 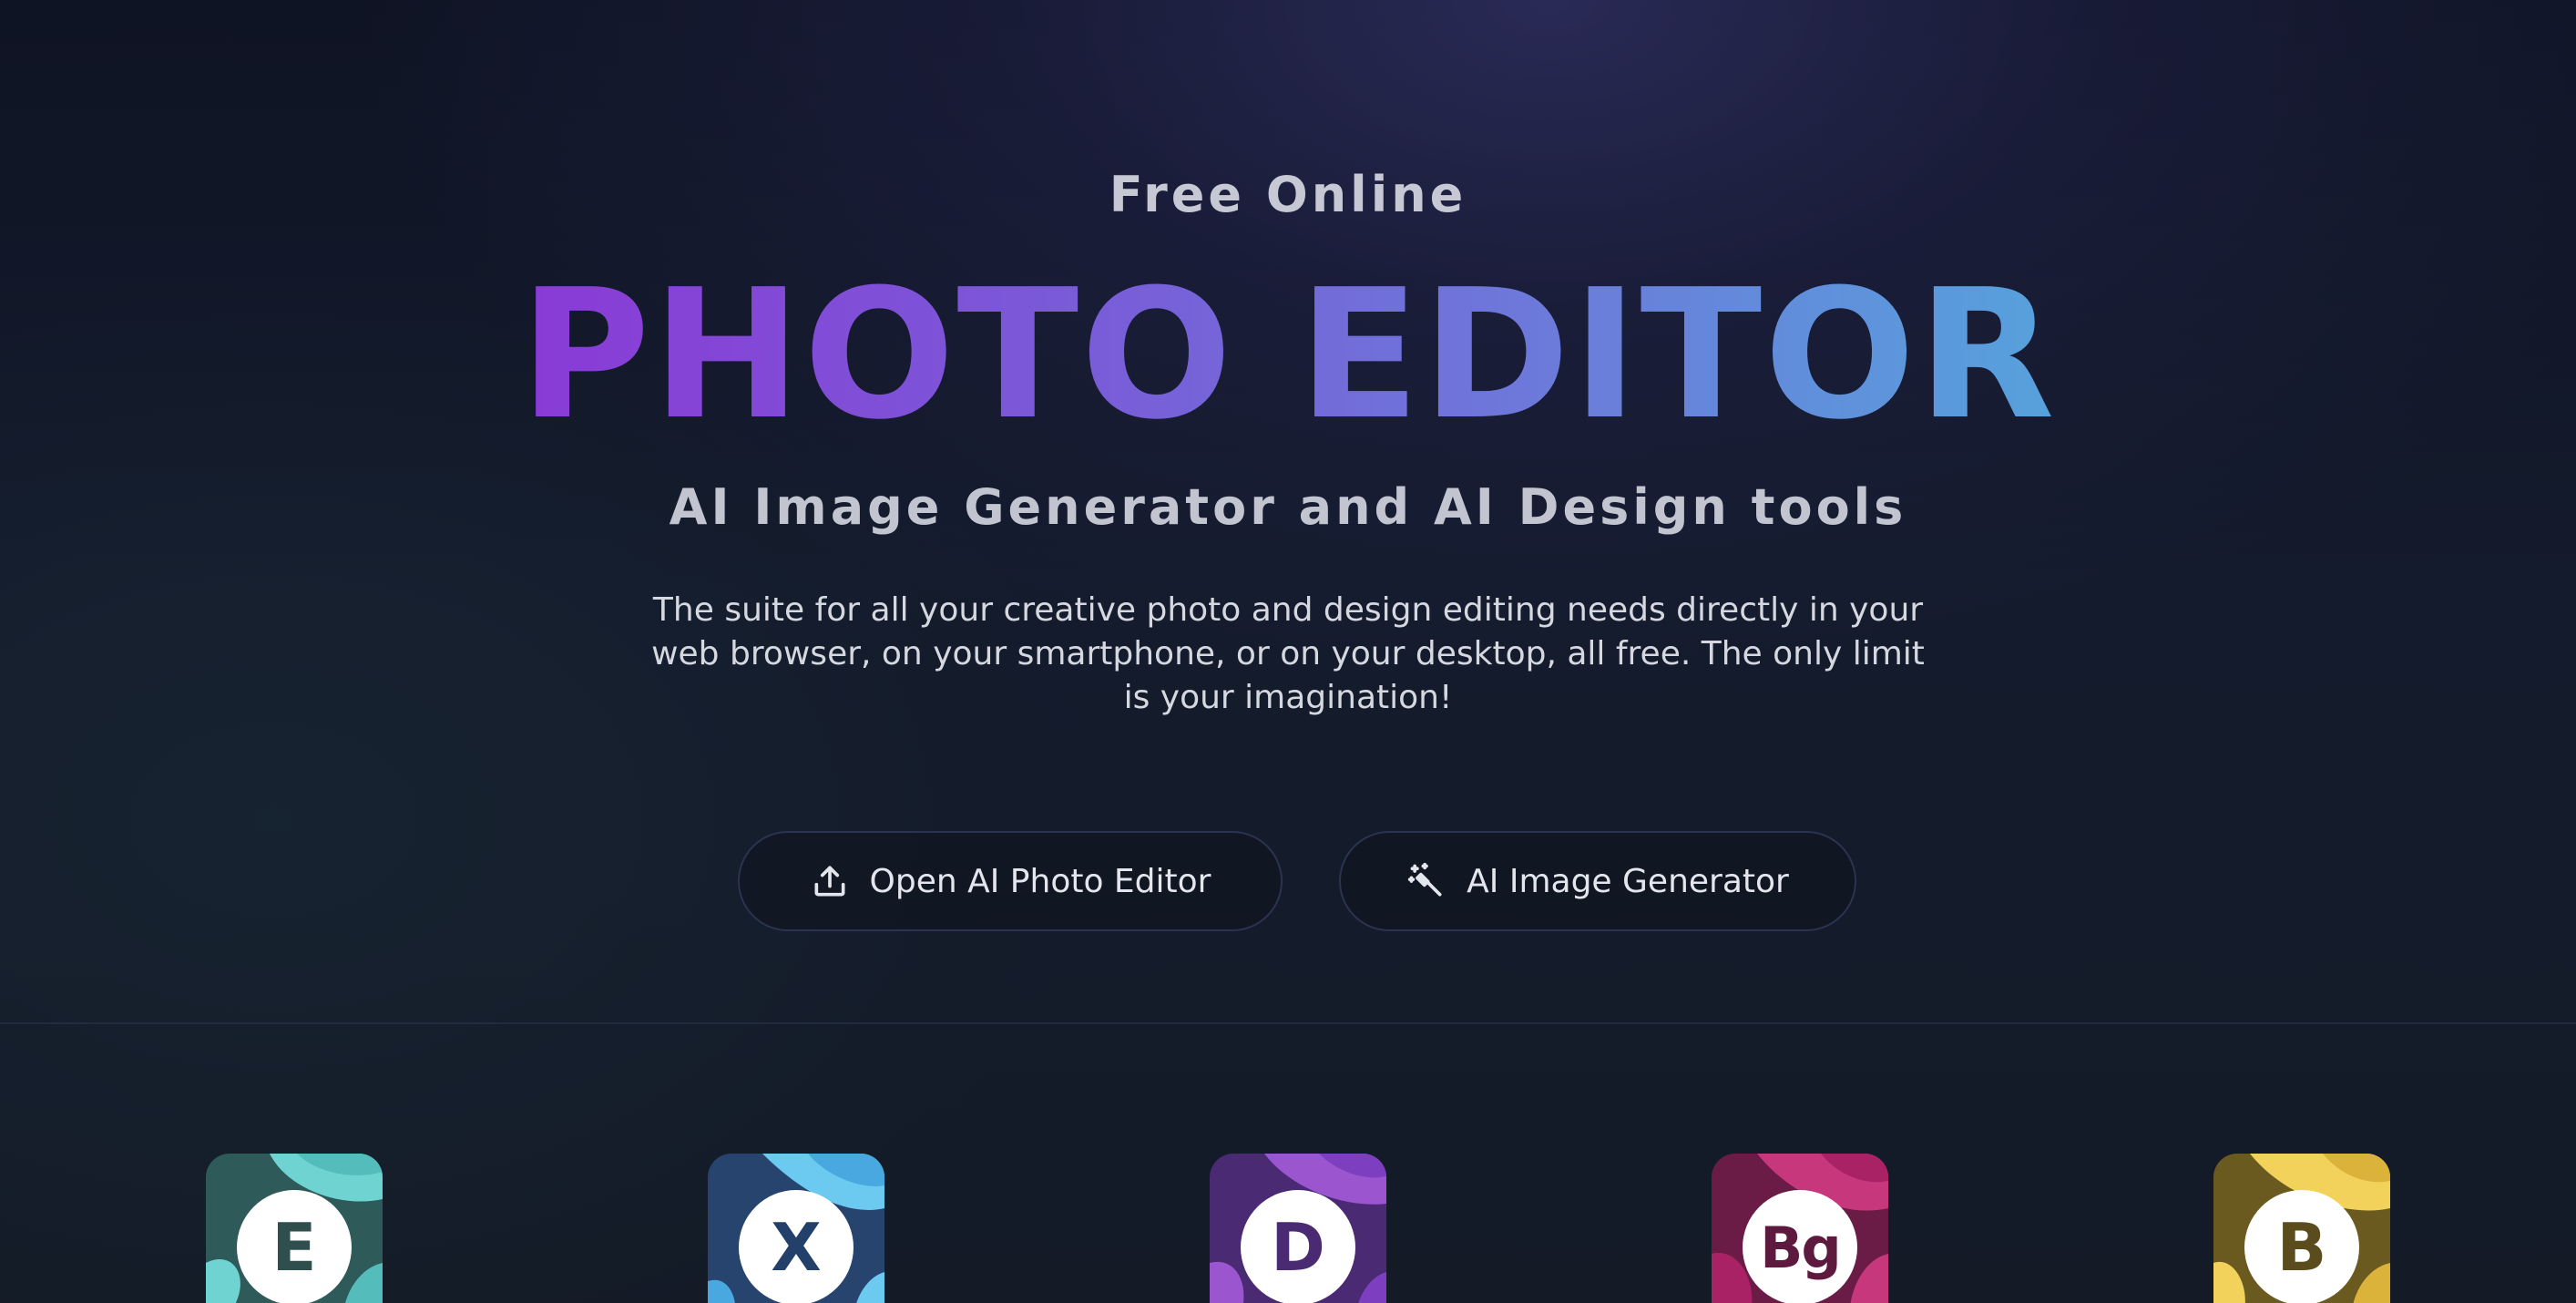 What do you see at coordinates (294, 1246) in the screenshot?
I see `app-e-letter: E` at bounding box center [294, 1246].